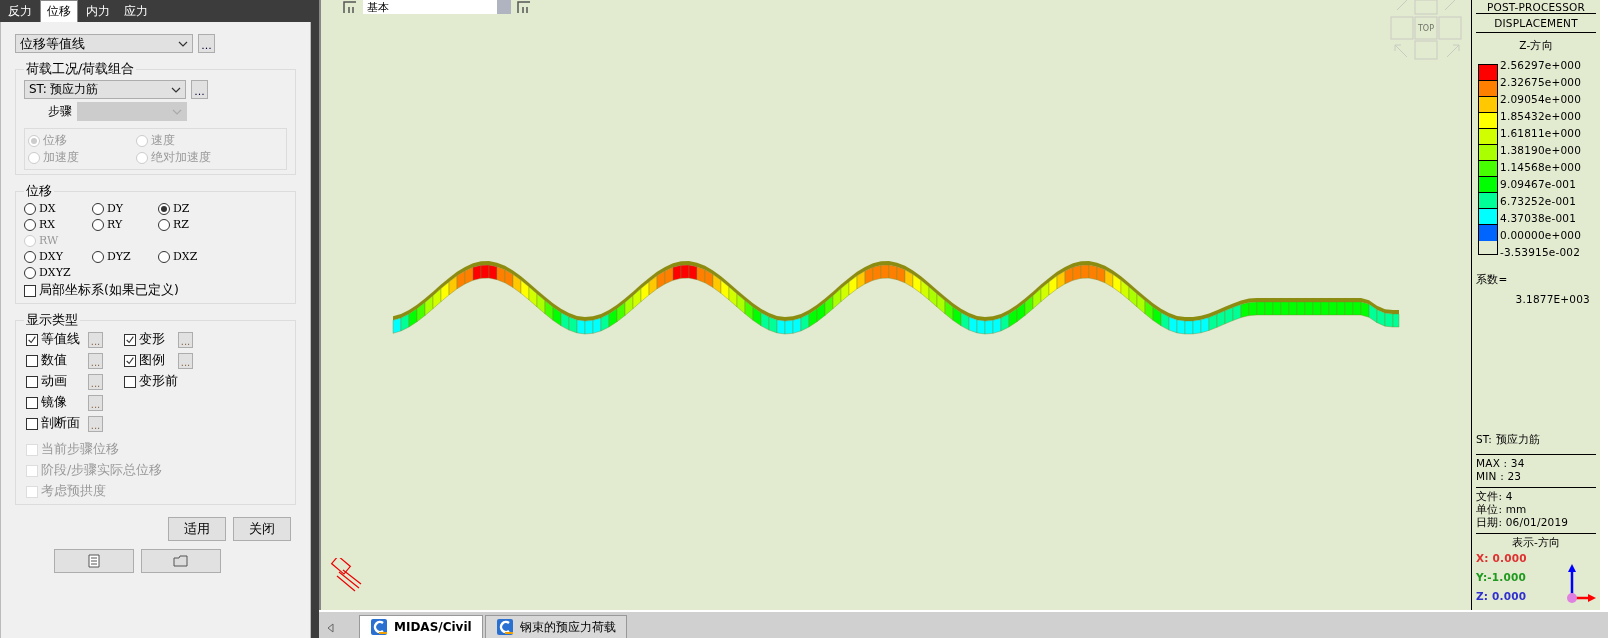  I want to click on checkbox-option: 变形前, so click(151, 381).